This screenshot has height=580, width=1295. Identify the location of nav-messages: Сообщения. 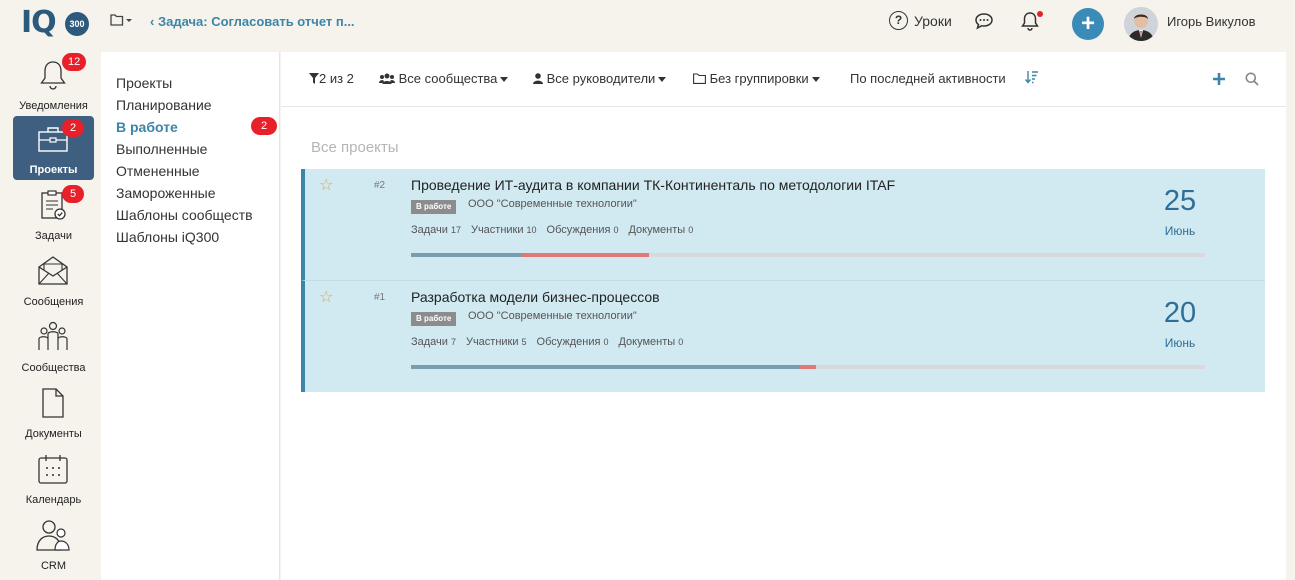
(53, 280).